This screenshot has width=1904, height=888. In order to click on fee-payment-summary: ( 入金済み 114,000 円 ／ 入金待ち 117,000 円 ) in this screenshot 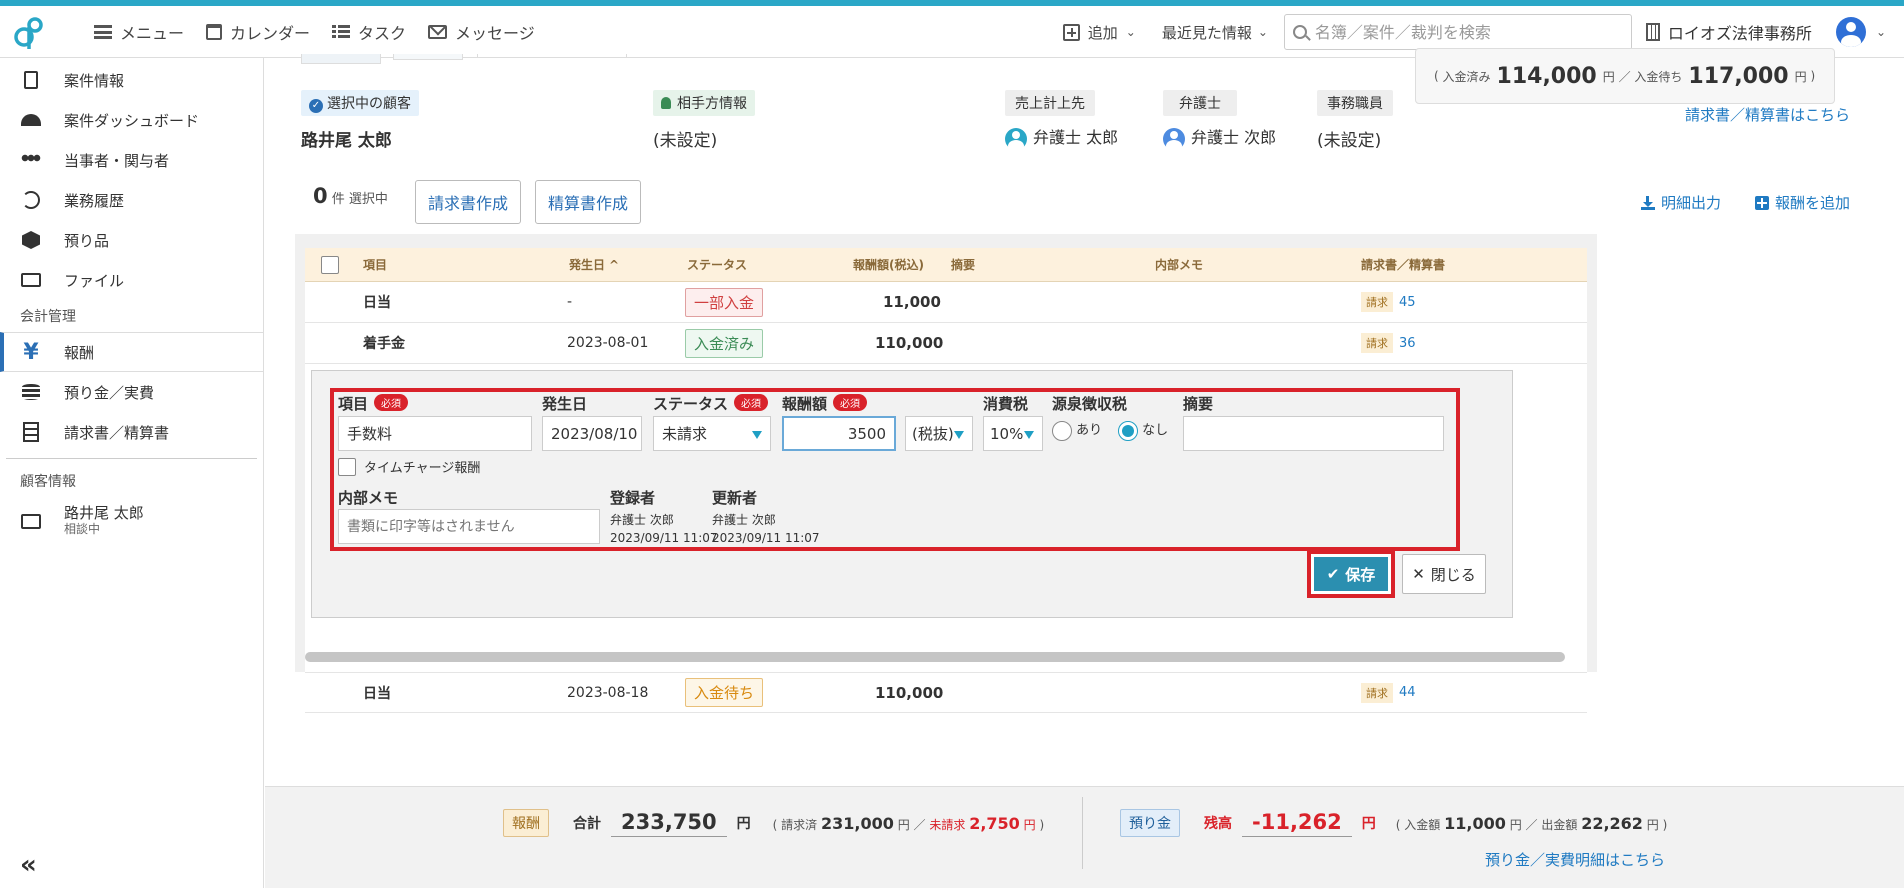, I will do `click(1625, 76)`.